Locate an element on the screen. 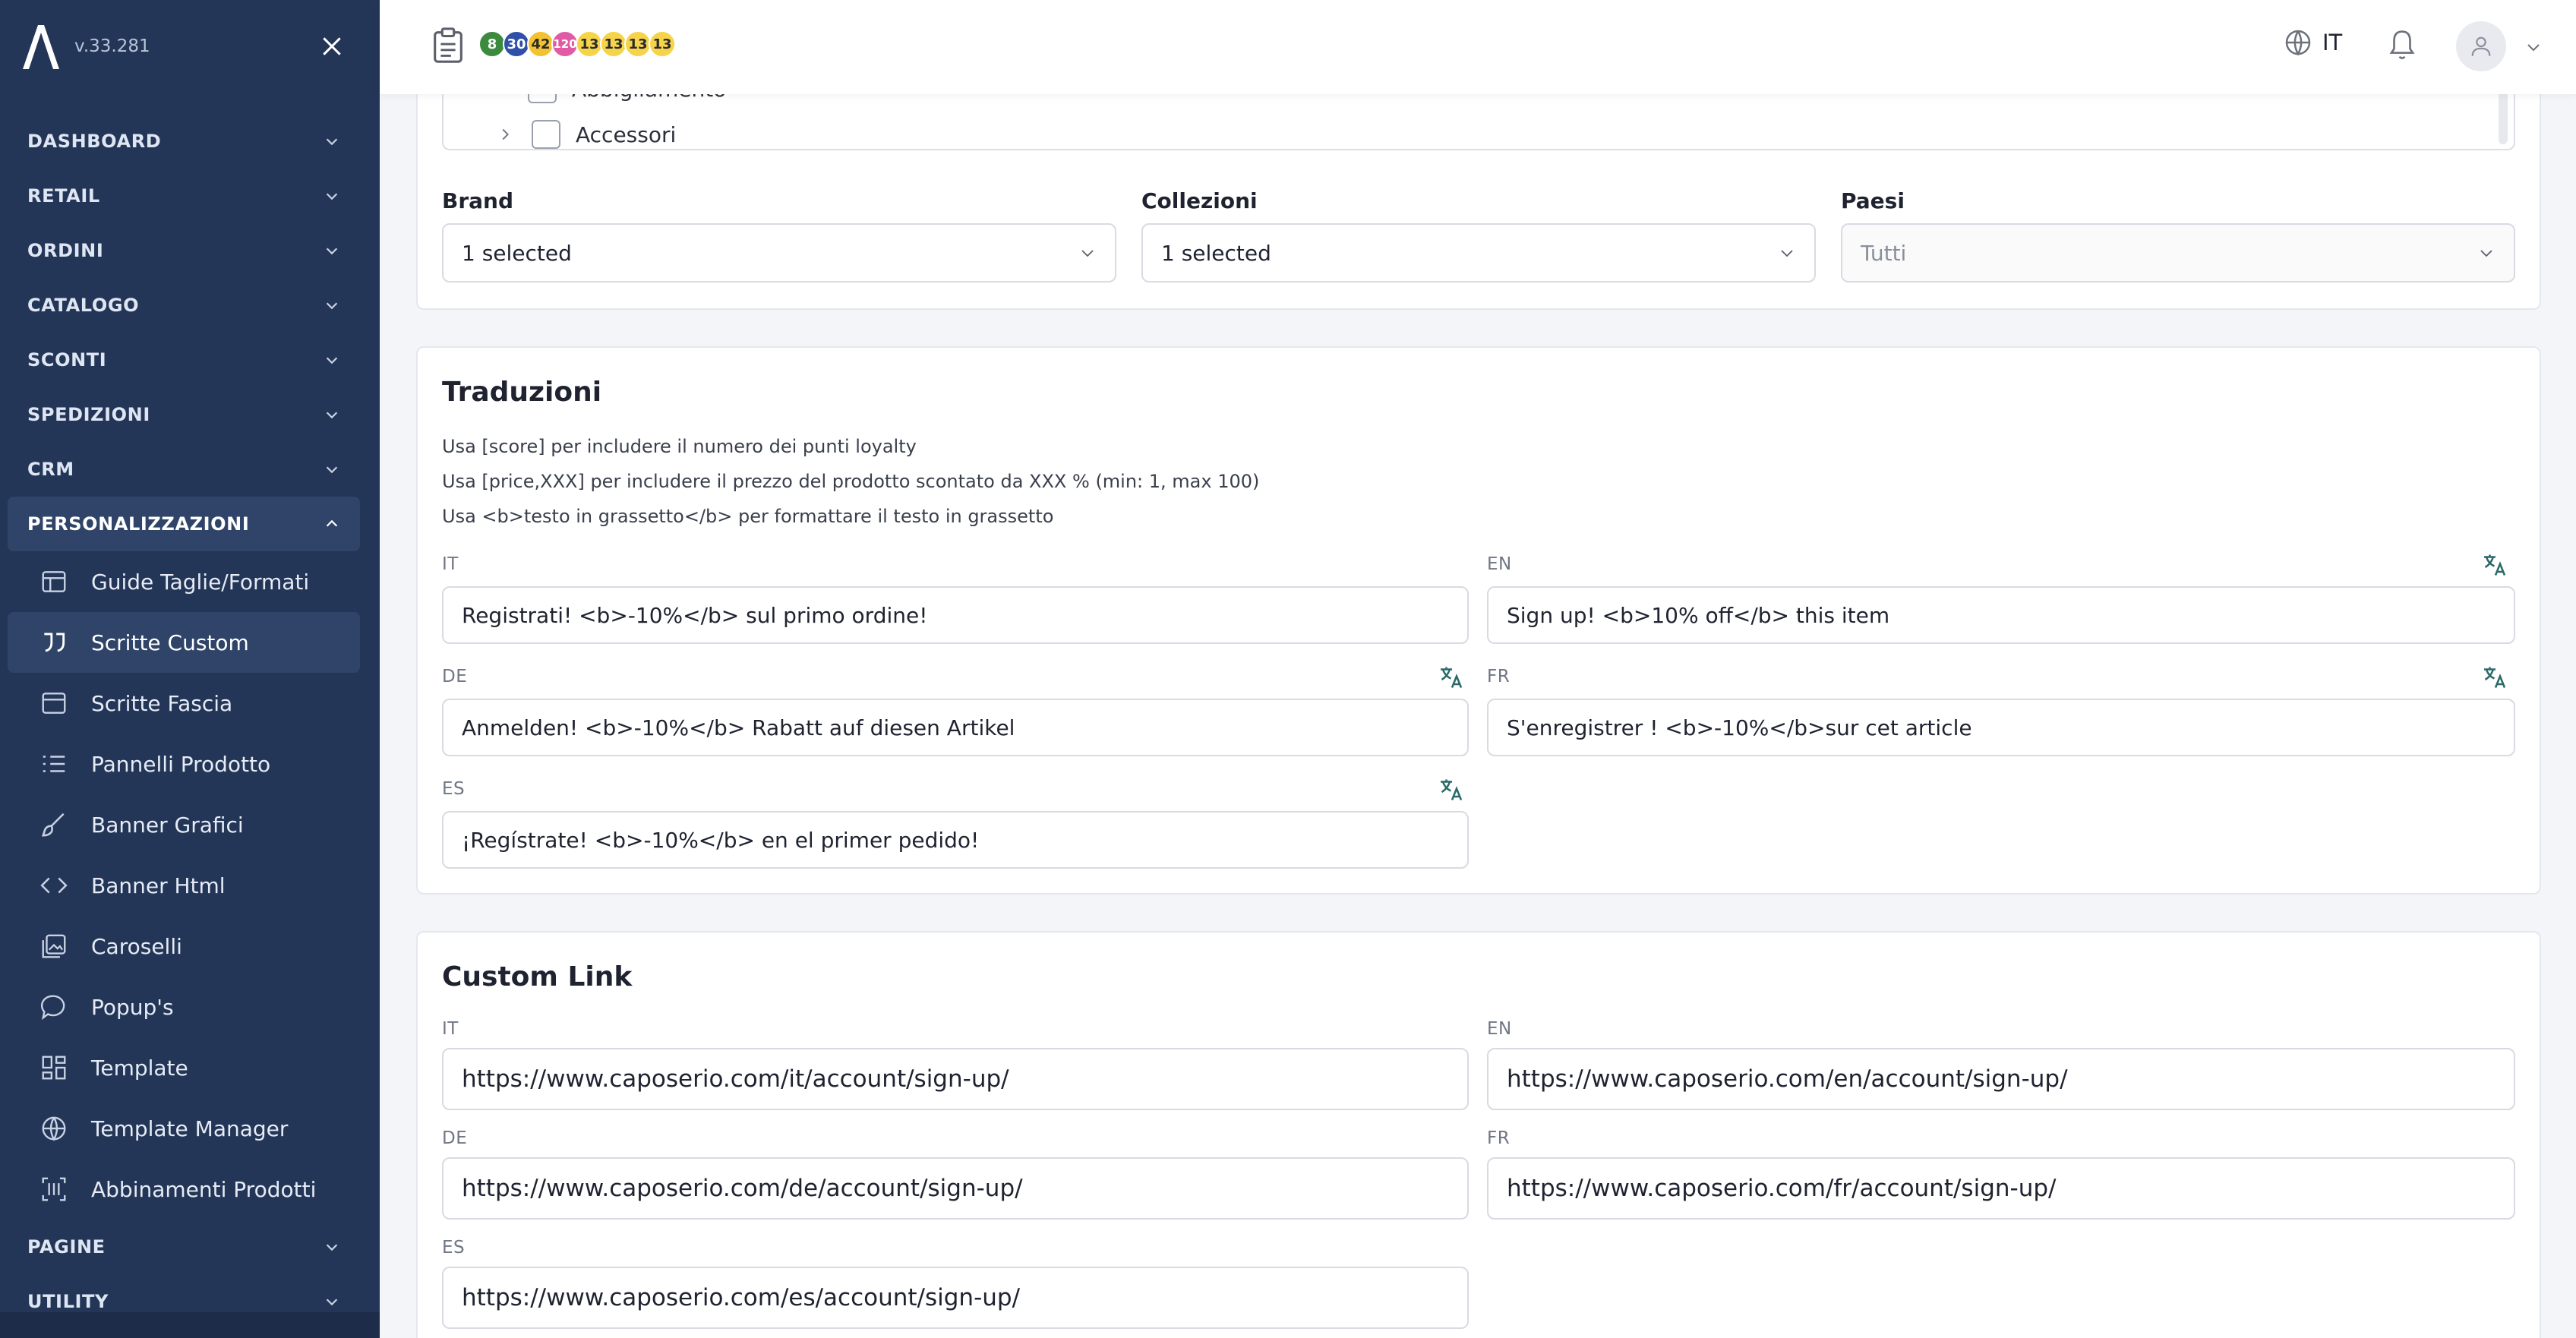 The height and width of the screenshot is (1338, 2576). sidebar-group-sconti: SCONTI is located at coordinates (184, 360).